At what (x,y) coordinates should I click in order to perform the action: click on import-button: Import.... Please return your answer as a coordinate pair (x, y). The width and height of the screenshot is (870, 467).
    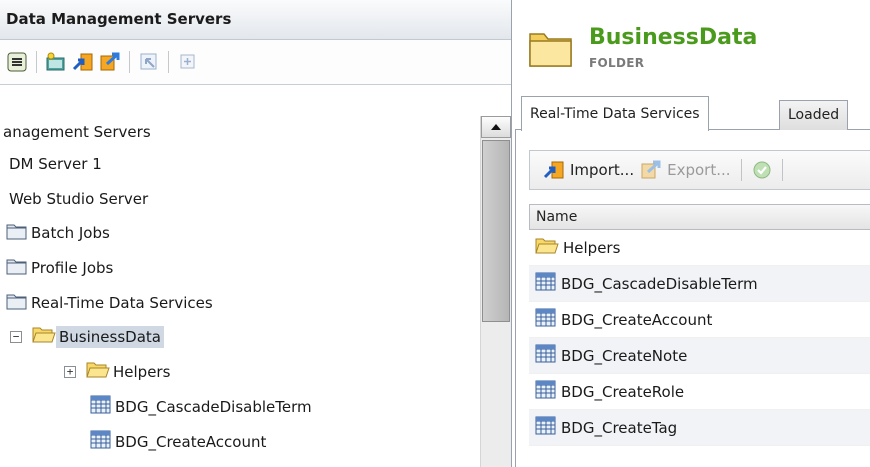
    Looking at the image, I should click on (588, 170).